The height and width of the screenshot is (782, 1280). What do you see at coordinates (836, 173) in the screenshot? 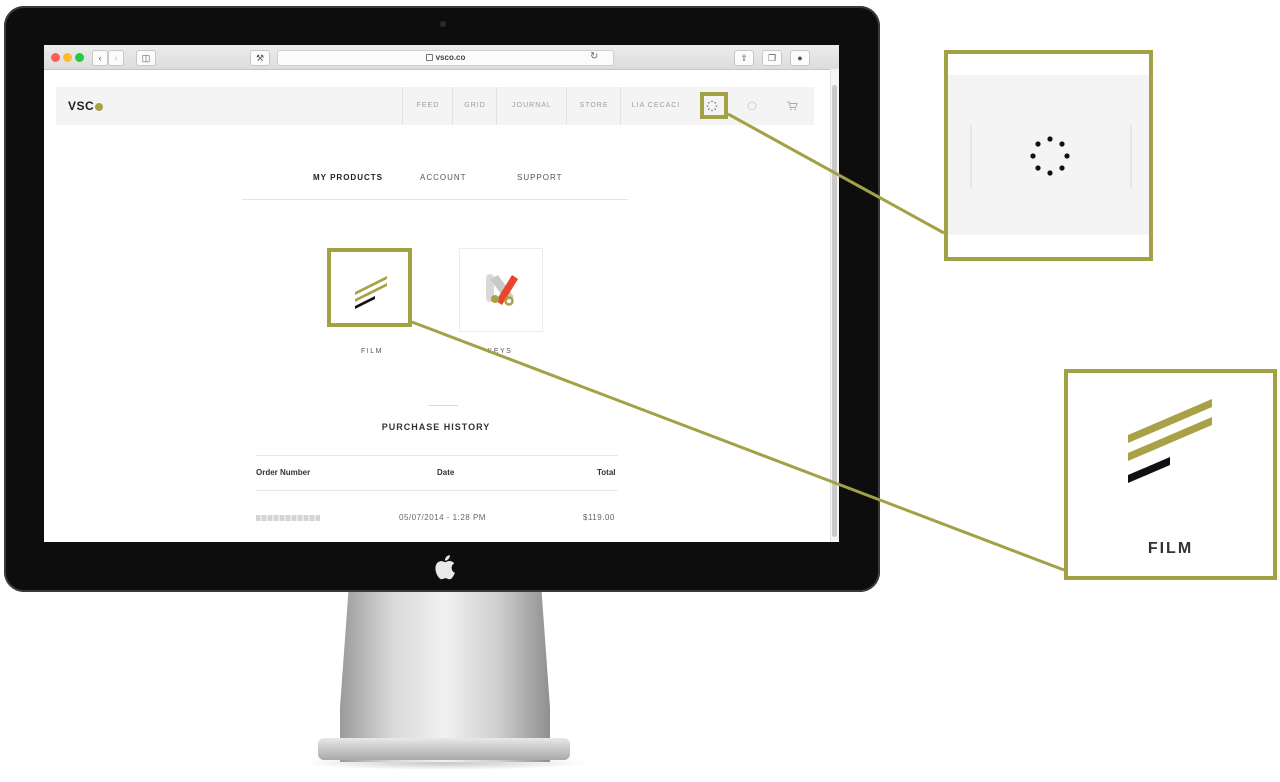
I see `spinner-connector-line` at bounding box center [836, 173].